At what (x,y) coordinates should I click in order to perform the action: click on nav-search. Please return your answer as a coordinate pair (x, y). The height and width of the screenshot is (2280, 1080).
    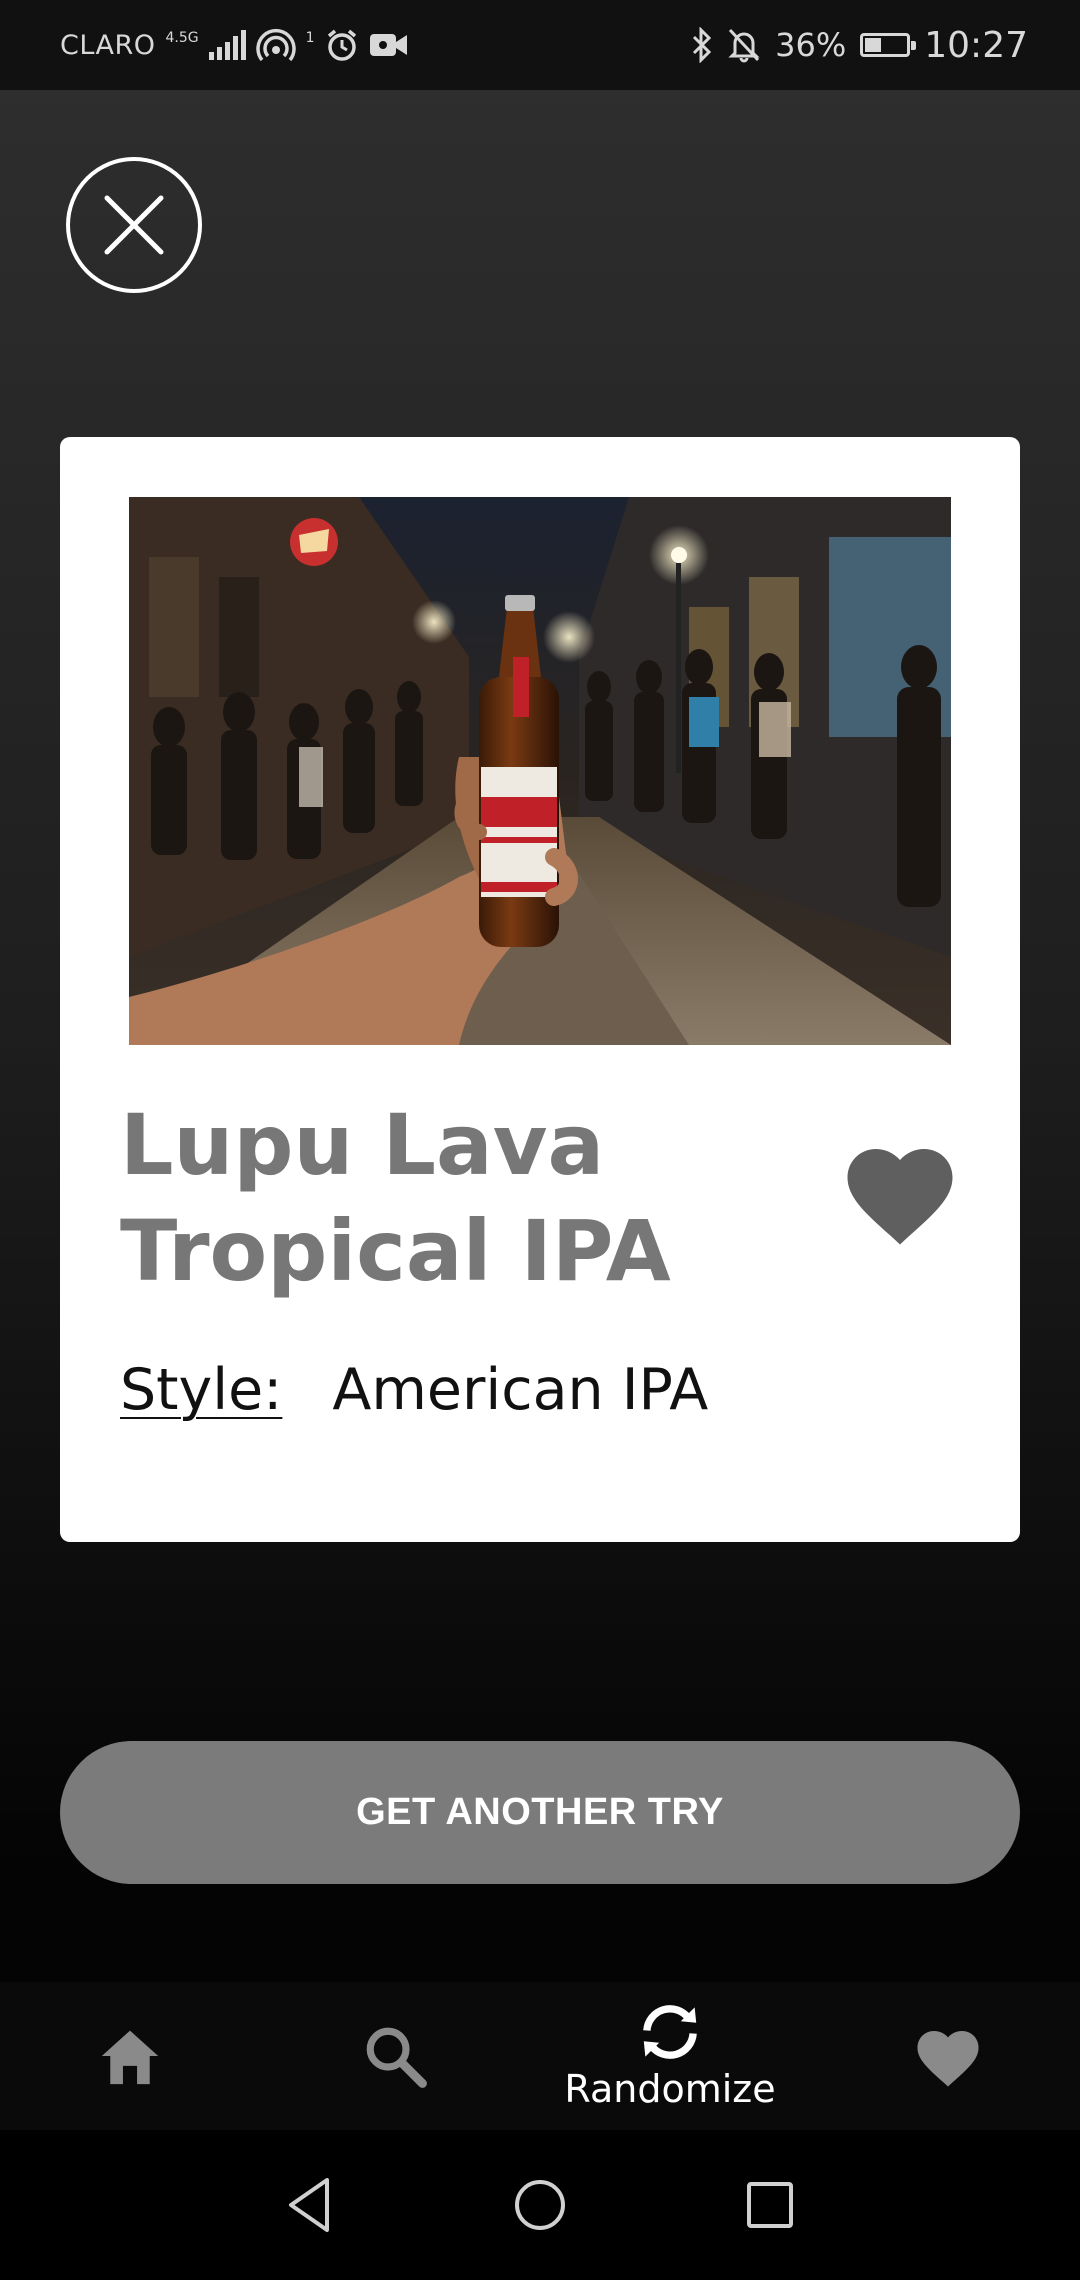
    Looking at the image, I should click on (395, 2056).